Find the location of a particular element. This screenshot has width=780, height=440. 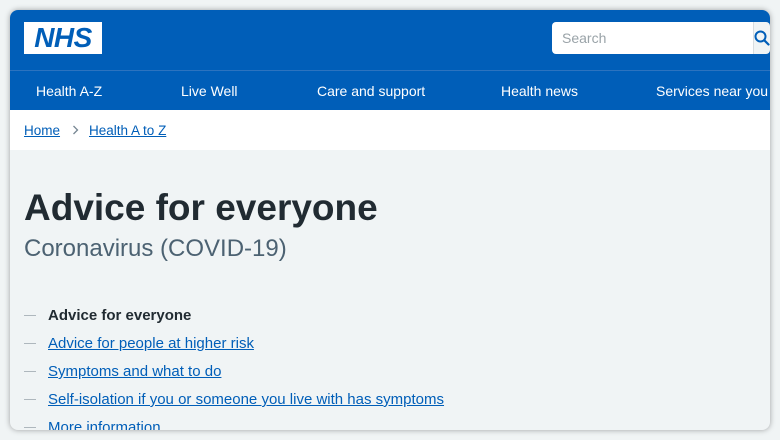

breadcrumb-home: Home is located at coordinates (42, 130).